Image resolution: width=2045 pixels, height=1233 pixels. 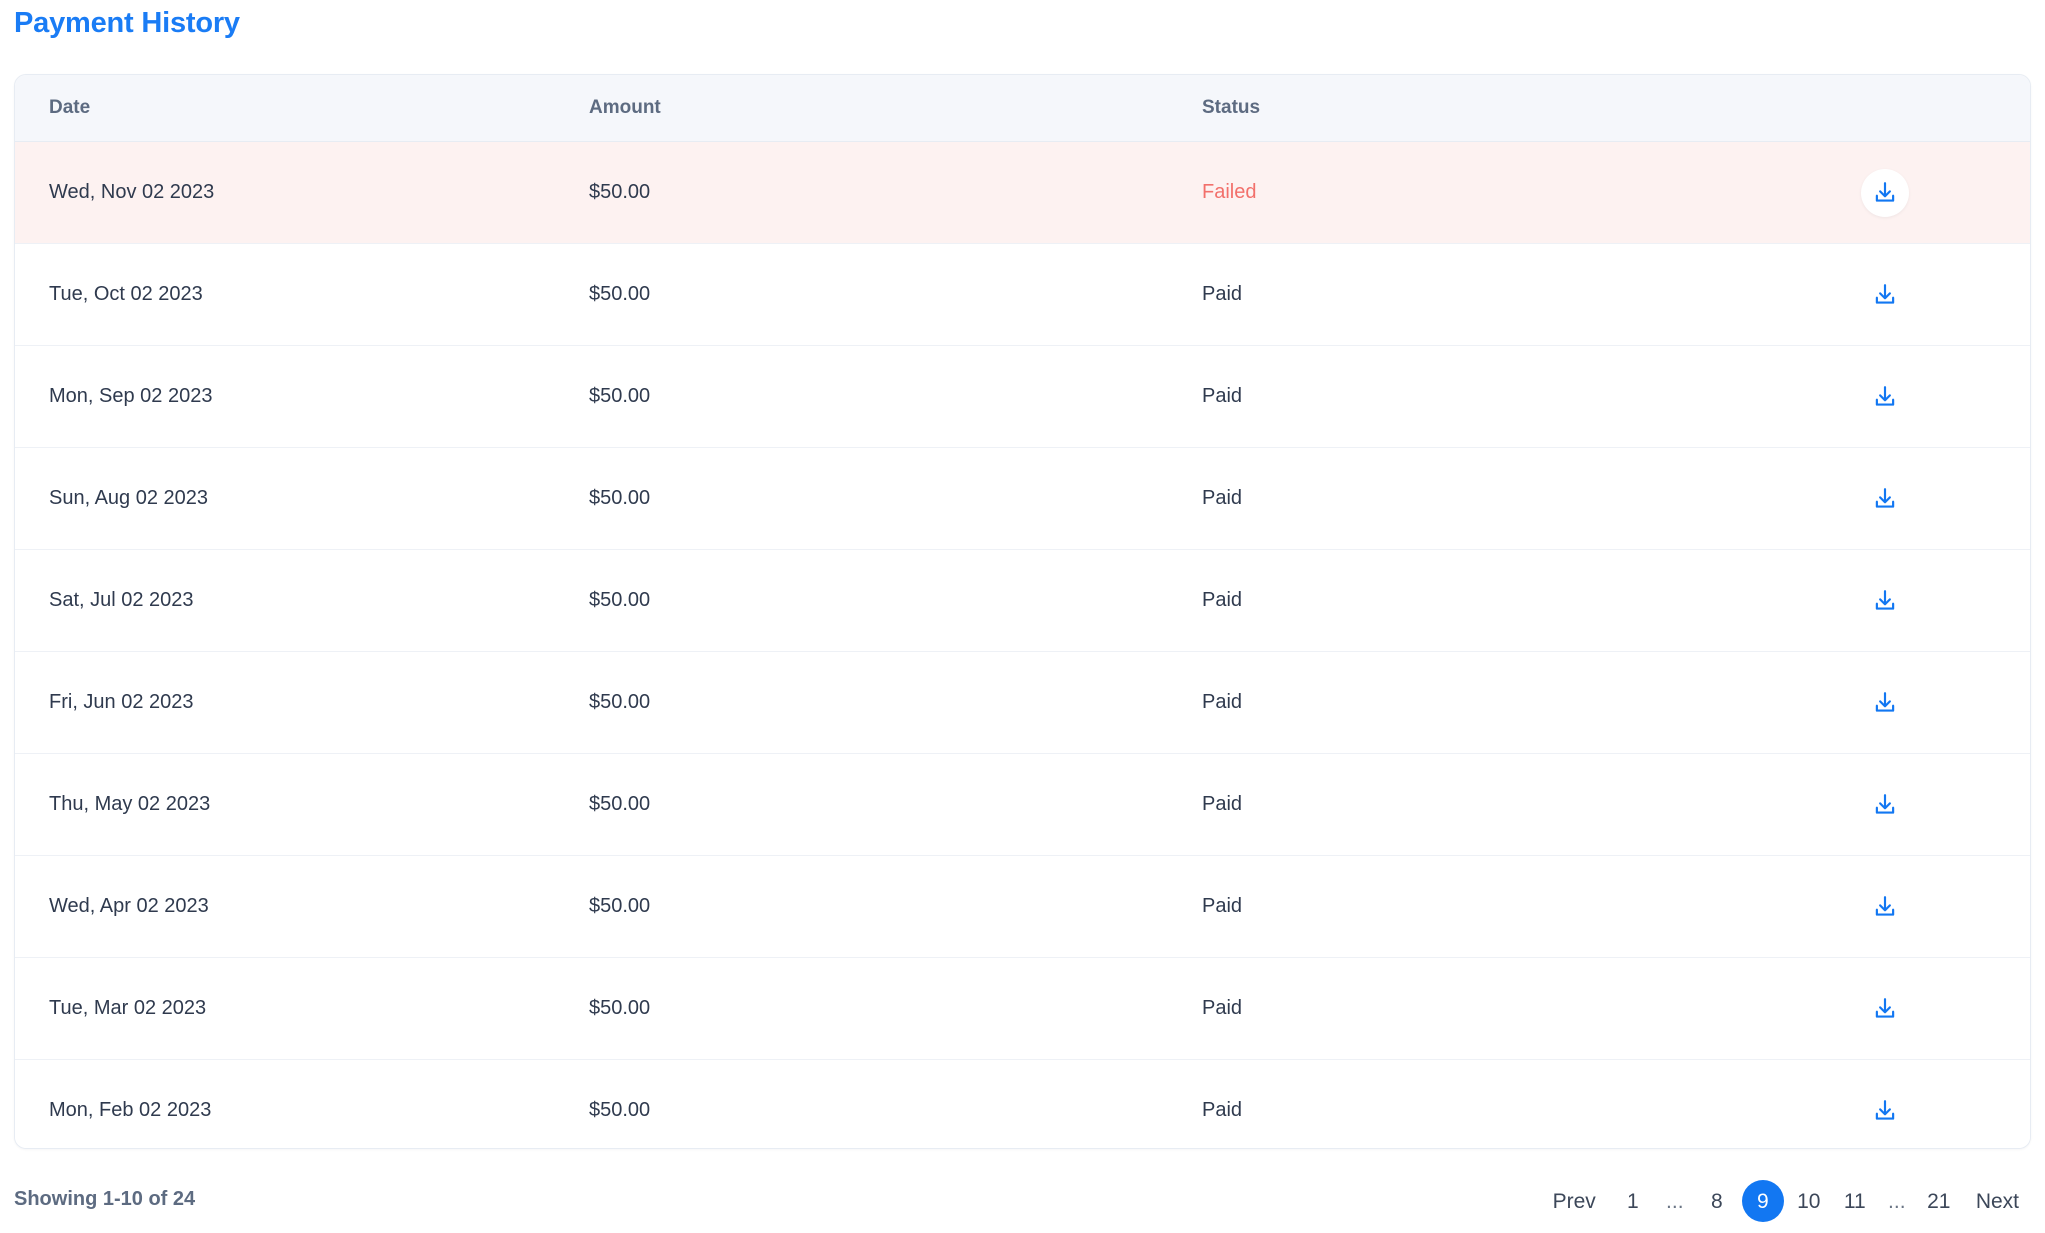 I want to click on showing-range-text: Showing 1-10 of 24, so click(x=105, y=1199).